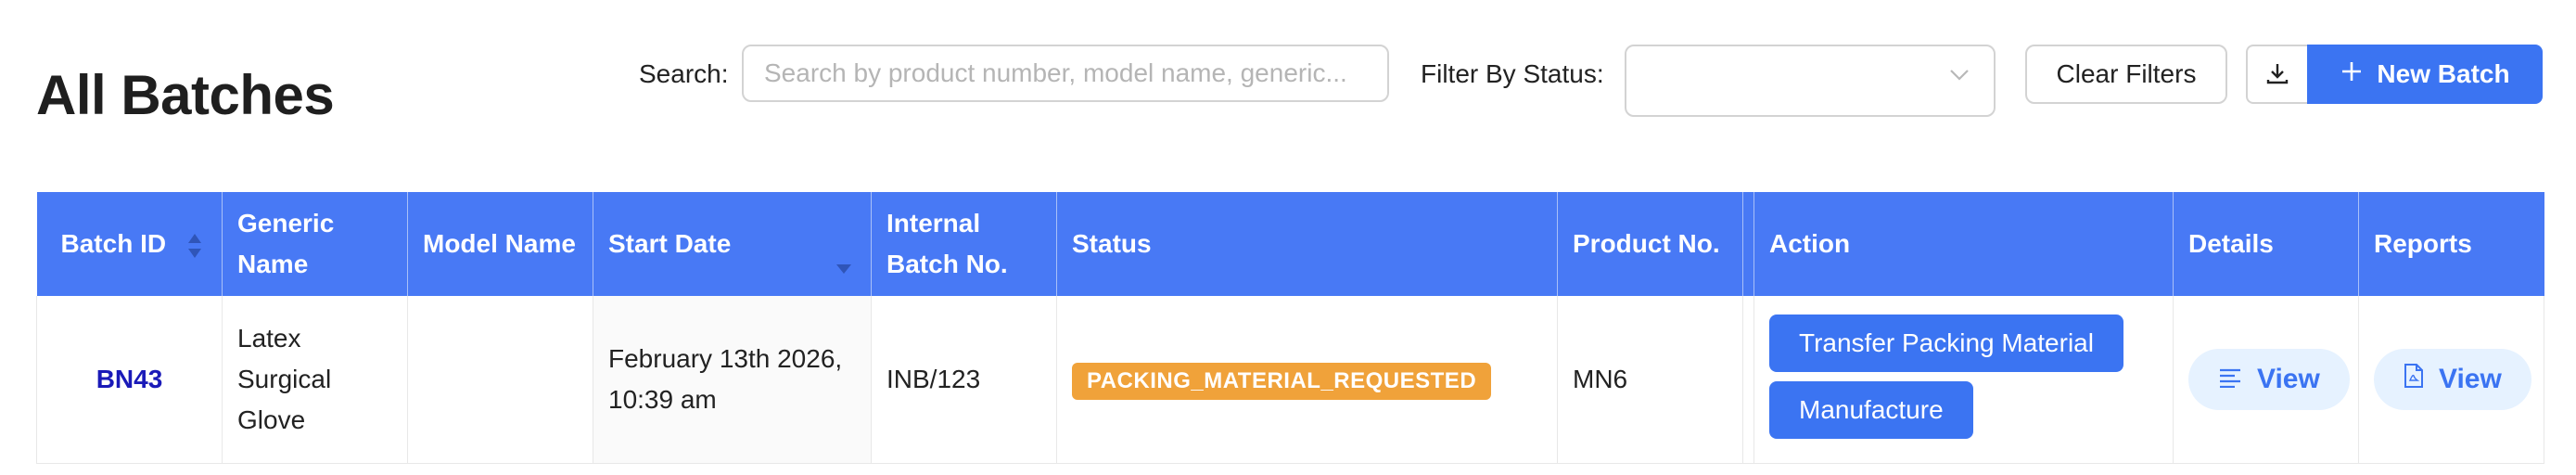 This screenshot has width=2576, height=475. What do you see at coordinates (2266, 244) in the screenshot?
I see `col-details: Details` at bounding box center [2266, 244].